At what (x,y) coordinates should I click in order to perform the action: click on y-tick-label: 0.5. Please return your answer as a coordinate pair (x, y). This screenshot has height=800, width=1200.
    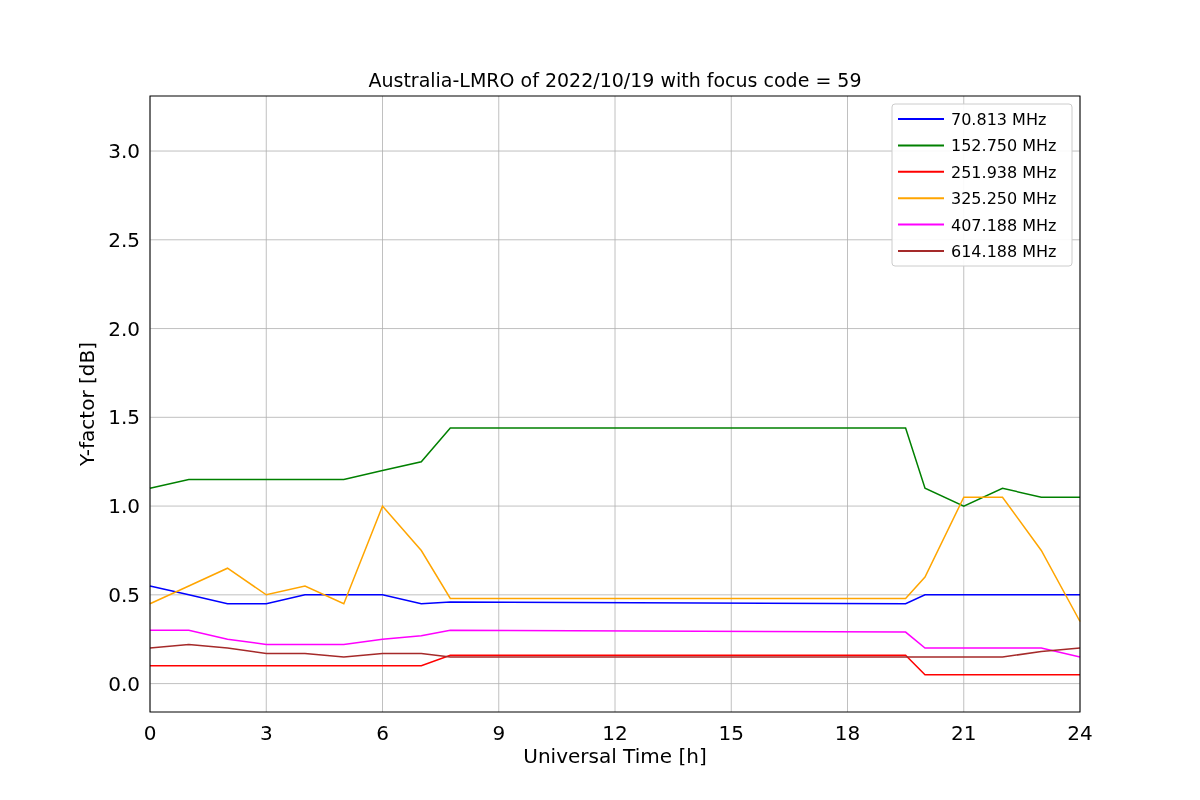
    Looking at the image, I should click on (124, 594).